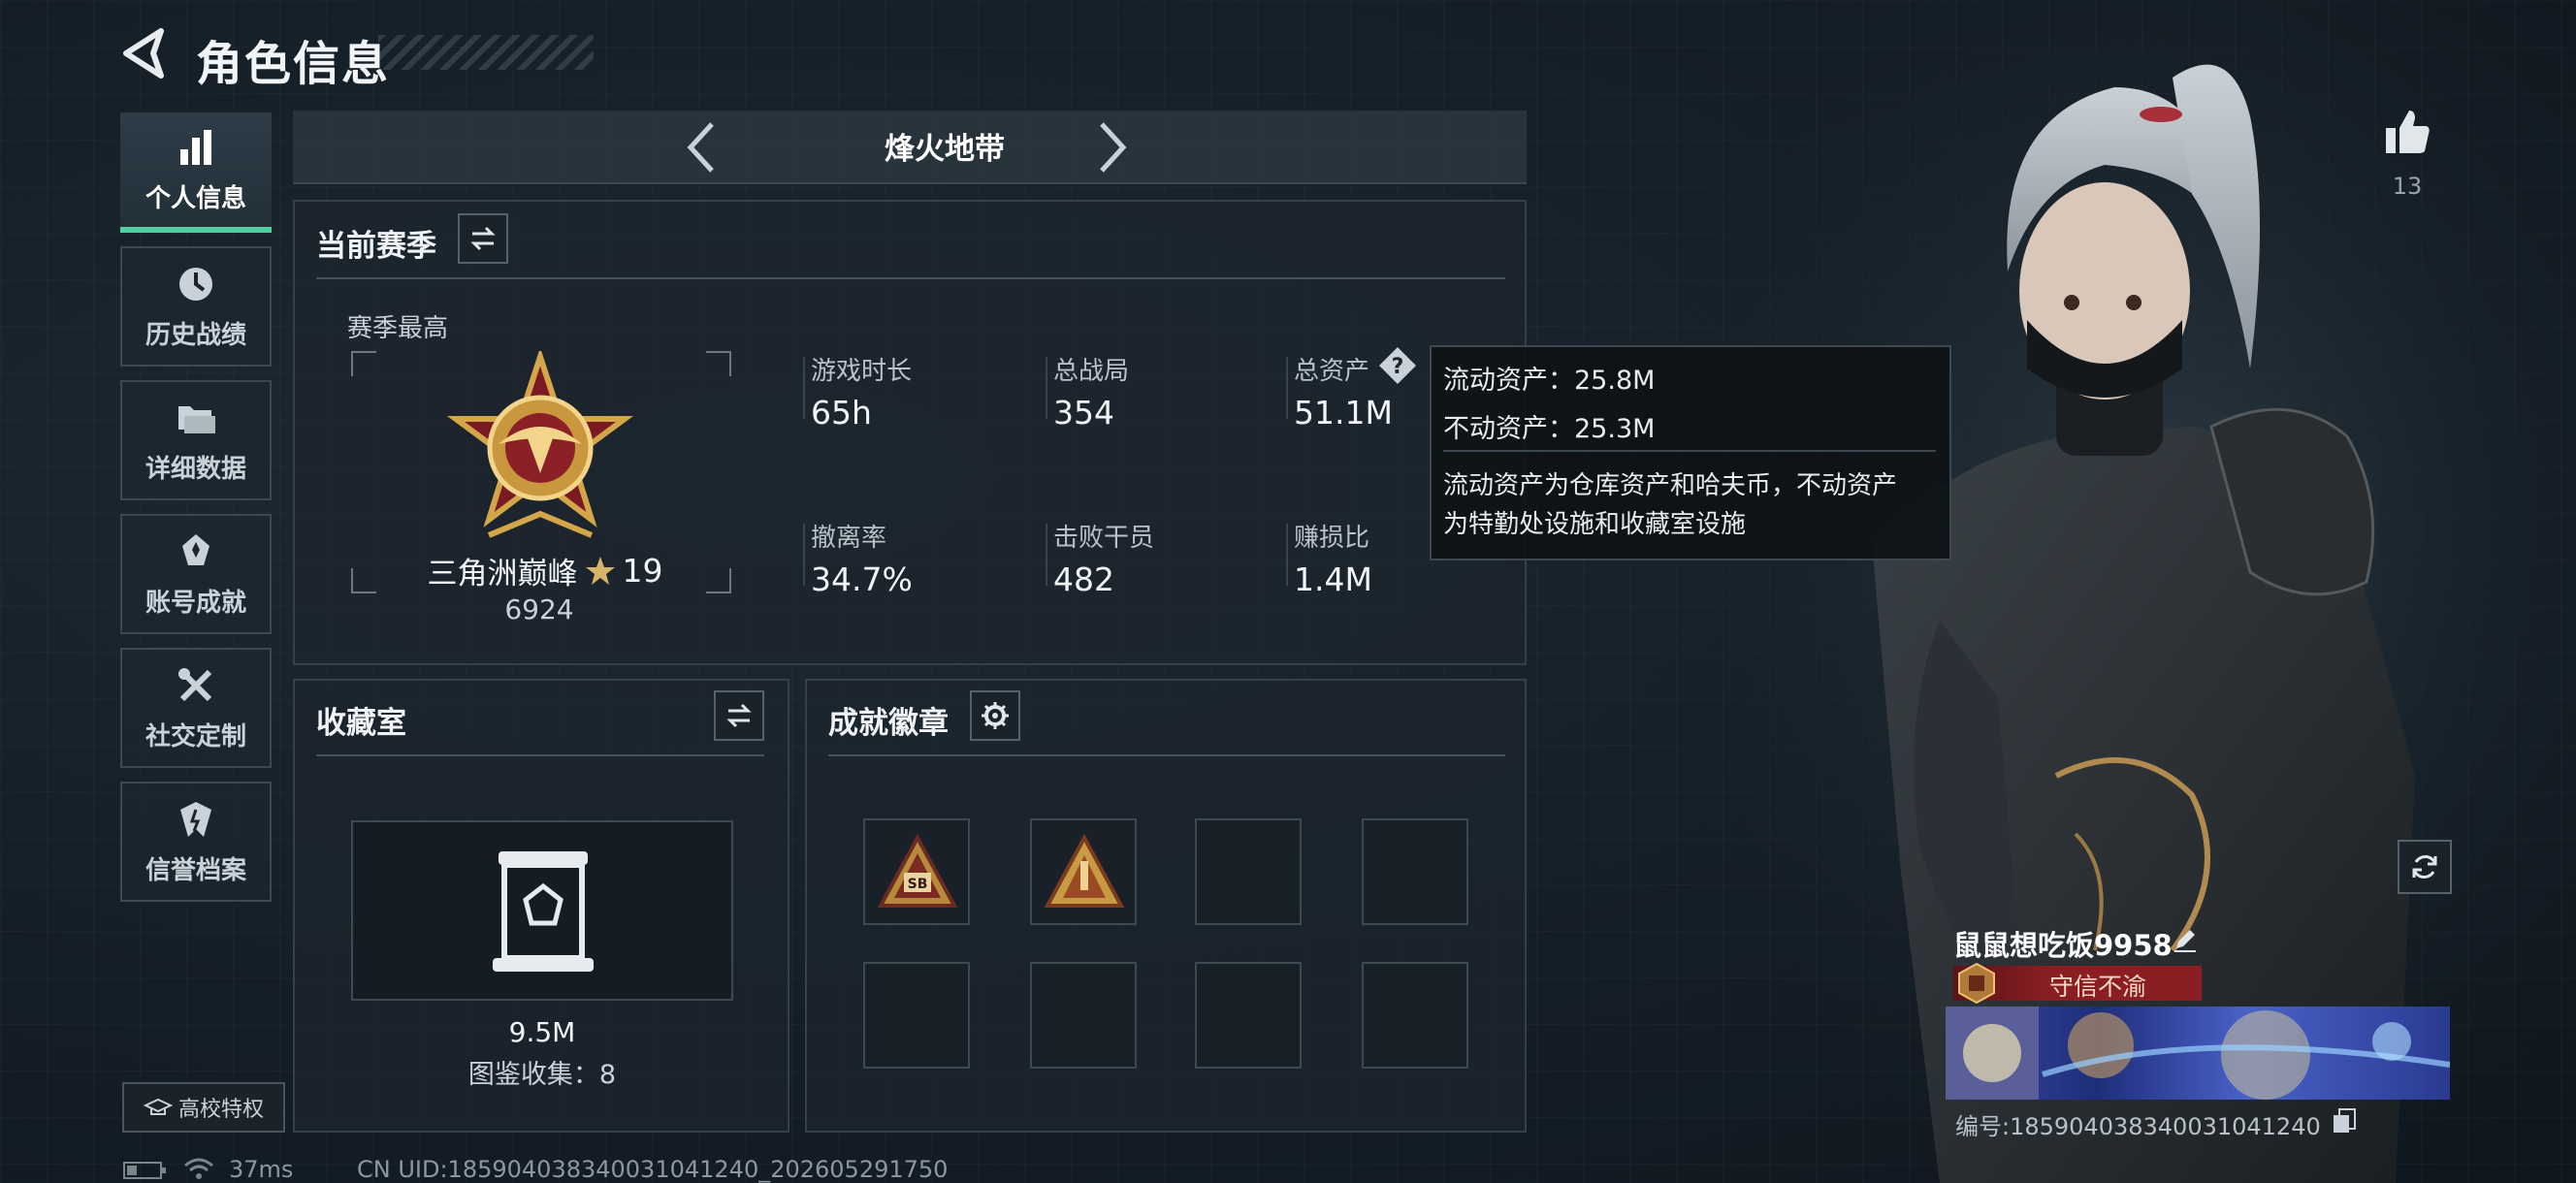  Describe the element at coordinates (539, 609) in the screenshot. I see `rank-score: 6924` at that location.